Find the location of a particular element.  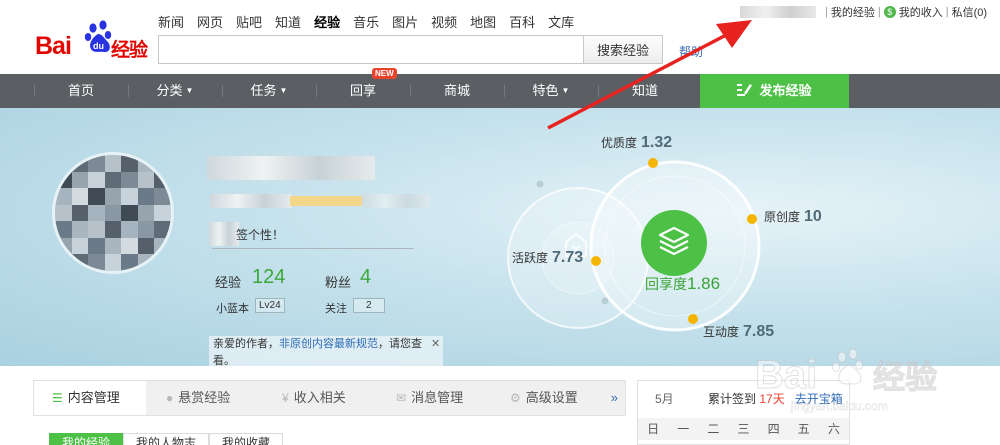

nav-link-news: 新闻 is located at coordinates (171, 21).